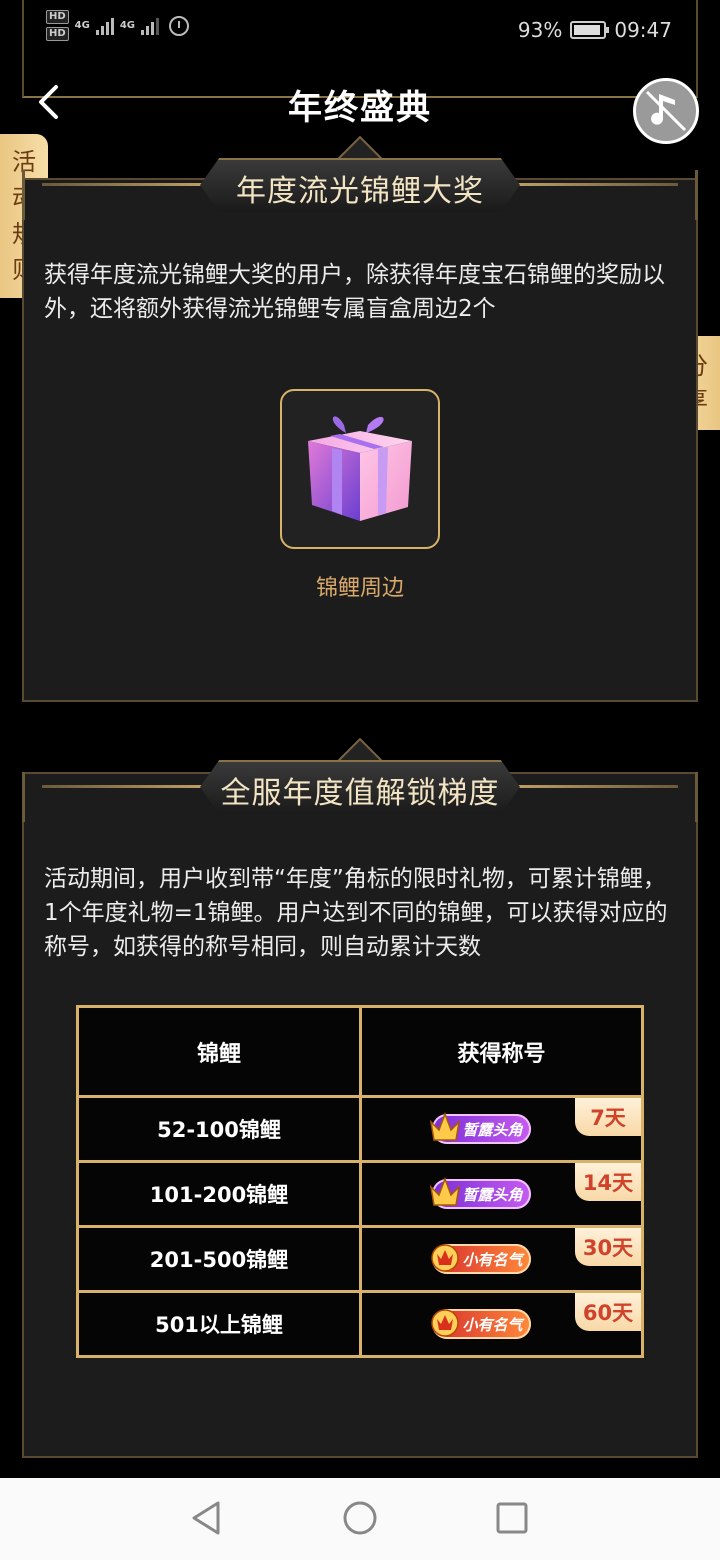 Image resolution: width=720 pixels, height=1560 pixels. What do you see at coordinates (501, 1051) in the screenshot?
I see `table-header-title: 获得称号` at bounding box center [501, 1051].